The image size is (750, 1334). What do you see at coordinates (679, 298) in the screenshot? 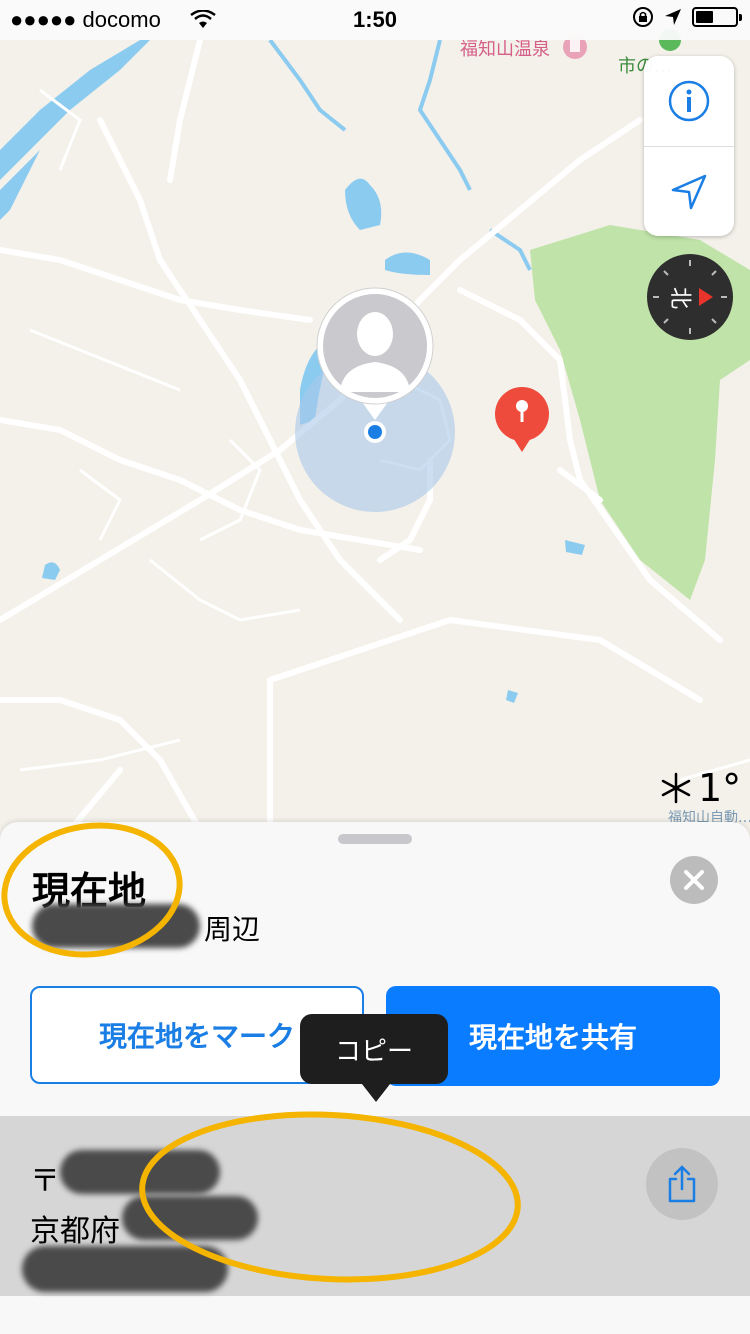
I see `compass-north-label: 北` at bounding box center [679, 298].